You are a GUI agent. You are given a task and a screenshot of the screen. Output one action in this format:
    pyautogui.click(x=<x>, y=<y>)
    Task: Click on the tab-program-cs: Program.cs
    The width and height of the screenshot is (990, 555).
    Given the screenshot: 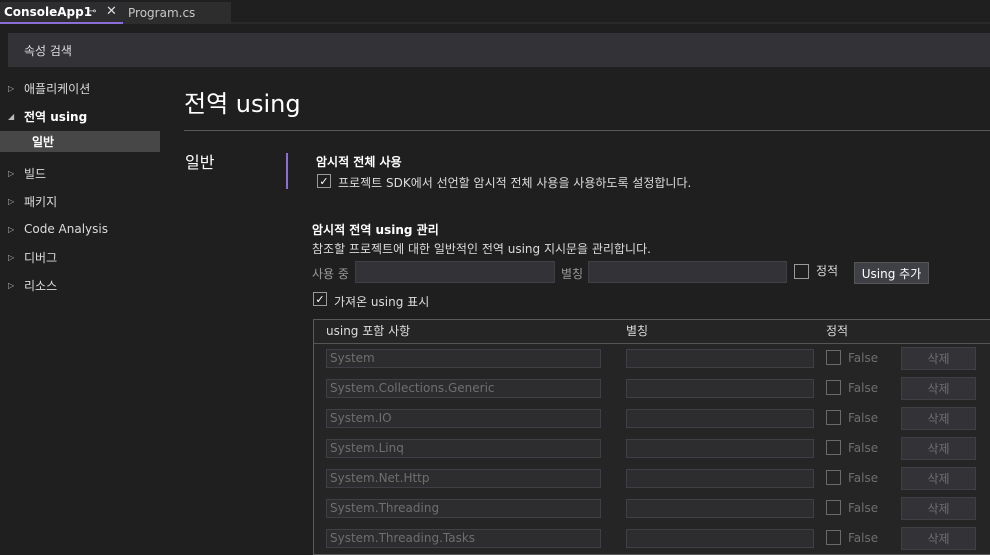 What is the action you would take?
    pyautogui.click(x=177, y=13)
    